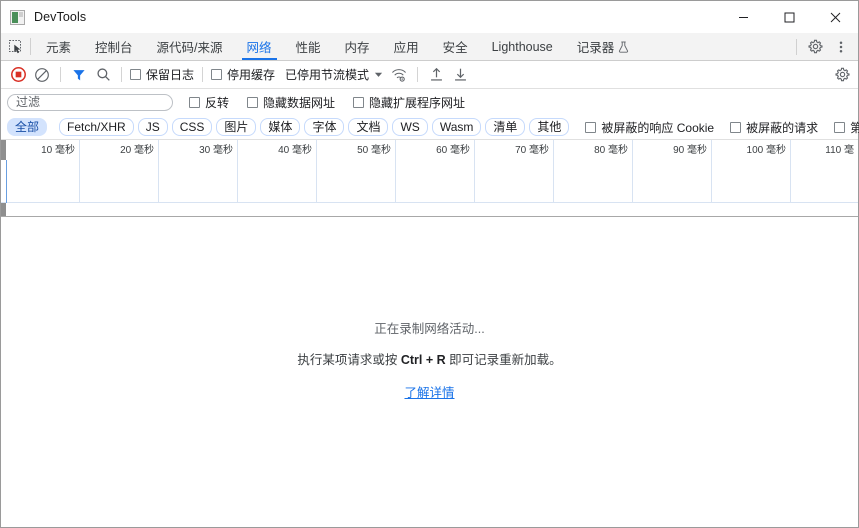 This screenshot has width=859, height=528. I want to click on filter-input, so click(90, 102).